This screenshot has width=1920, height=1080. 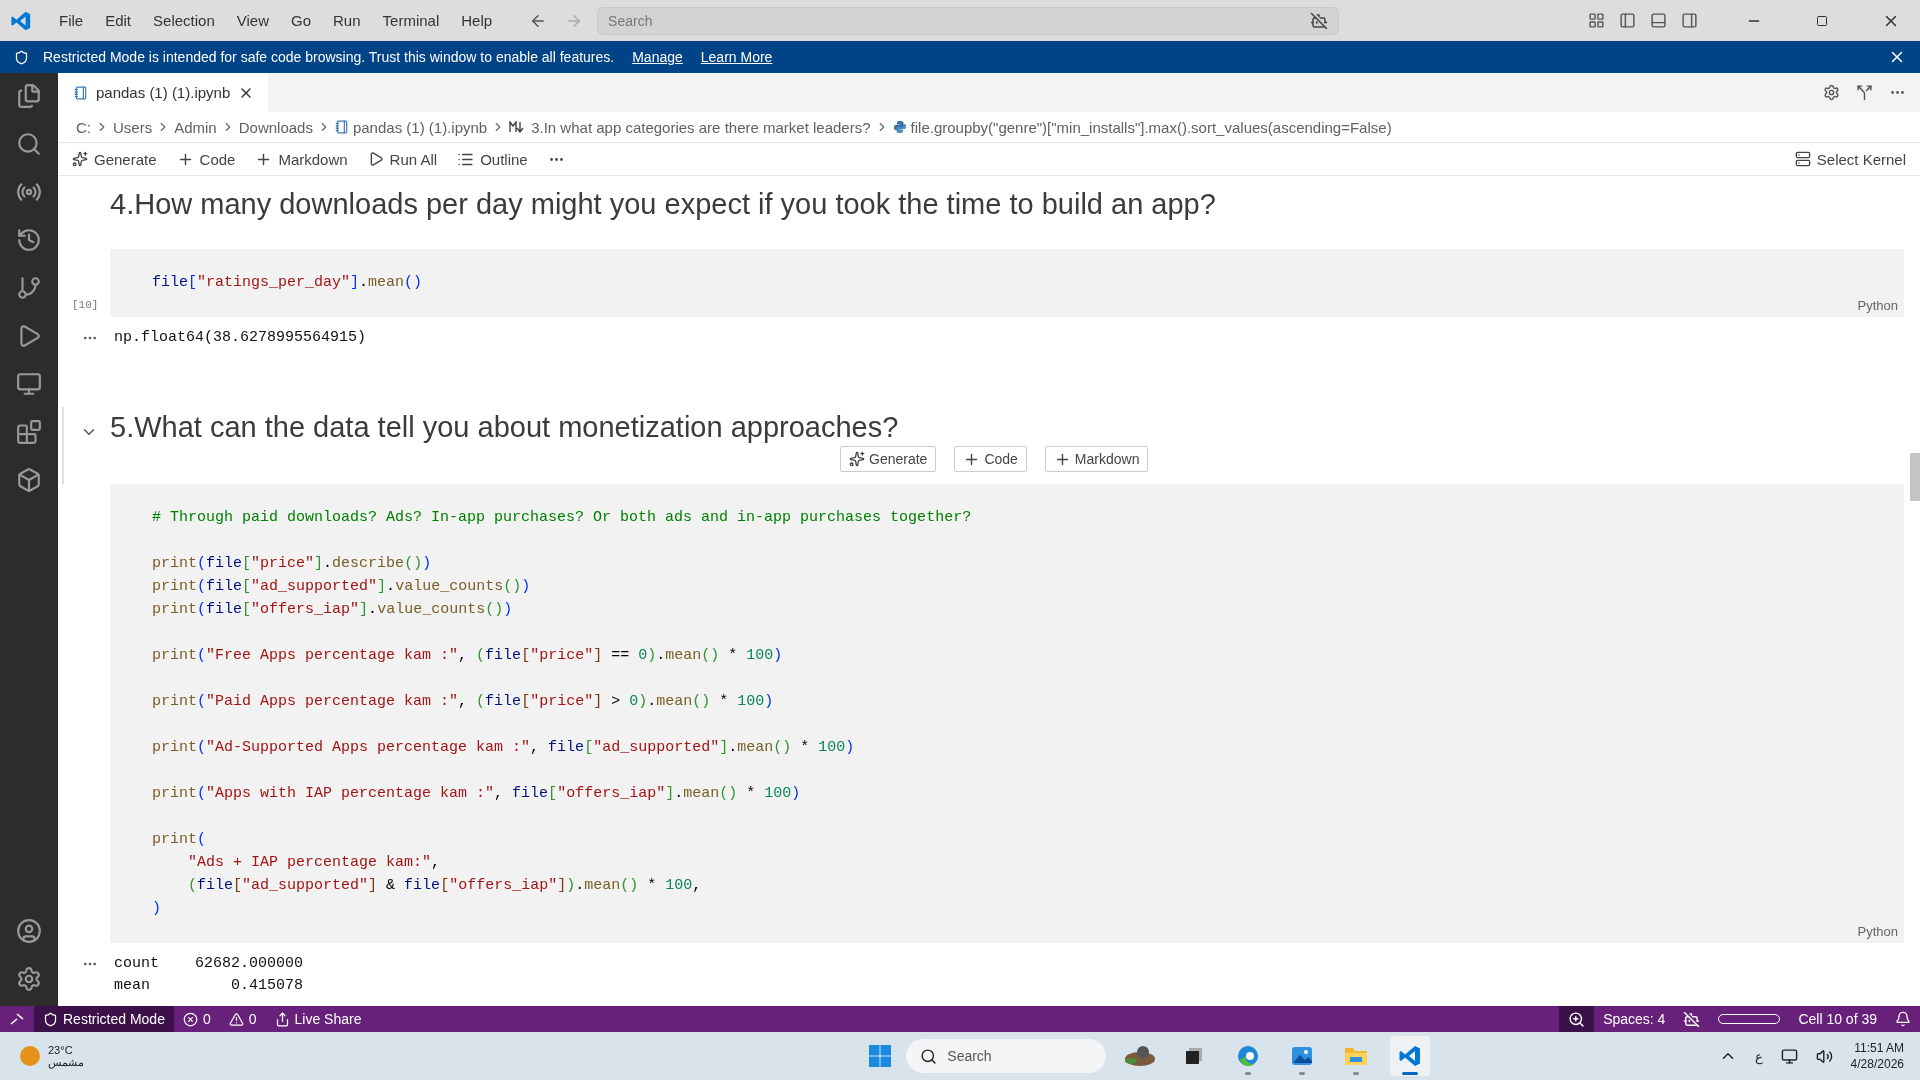 I want to click on breadcrumb-item: file.groupby("genre")["min_installs"].max().sort_values(ascending=False), so click(x=1151, y=127).